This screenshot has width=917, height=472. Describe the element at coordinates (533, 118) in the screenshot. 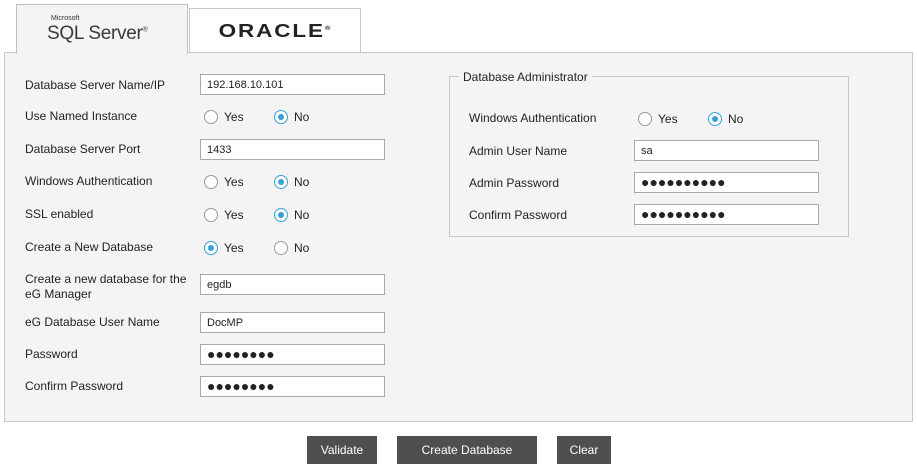

I see `admin-windows-auth-label: Windows Authentication` at that location.